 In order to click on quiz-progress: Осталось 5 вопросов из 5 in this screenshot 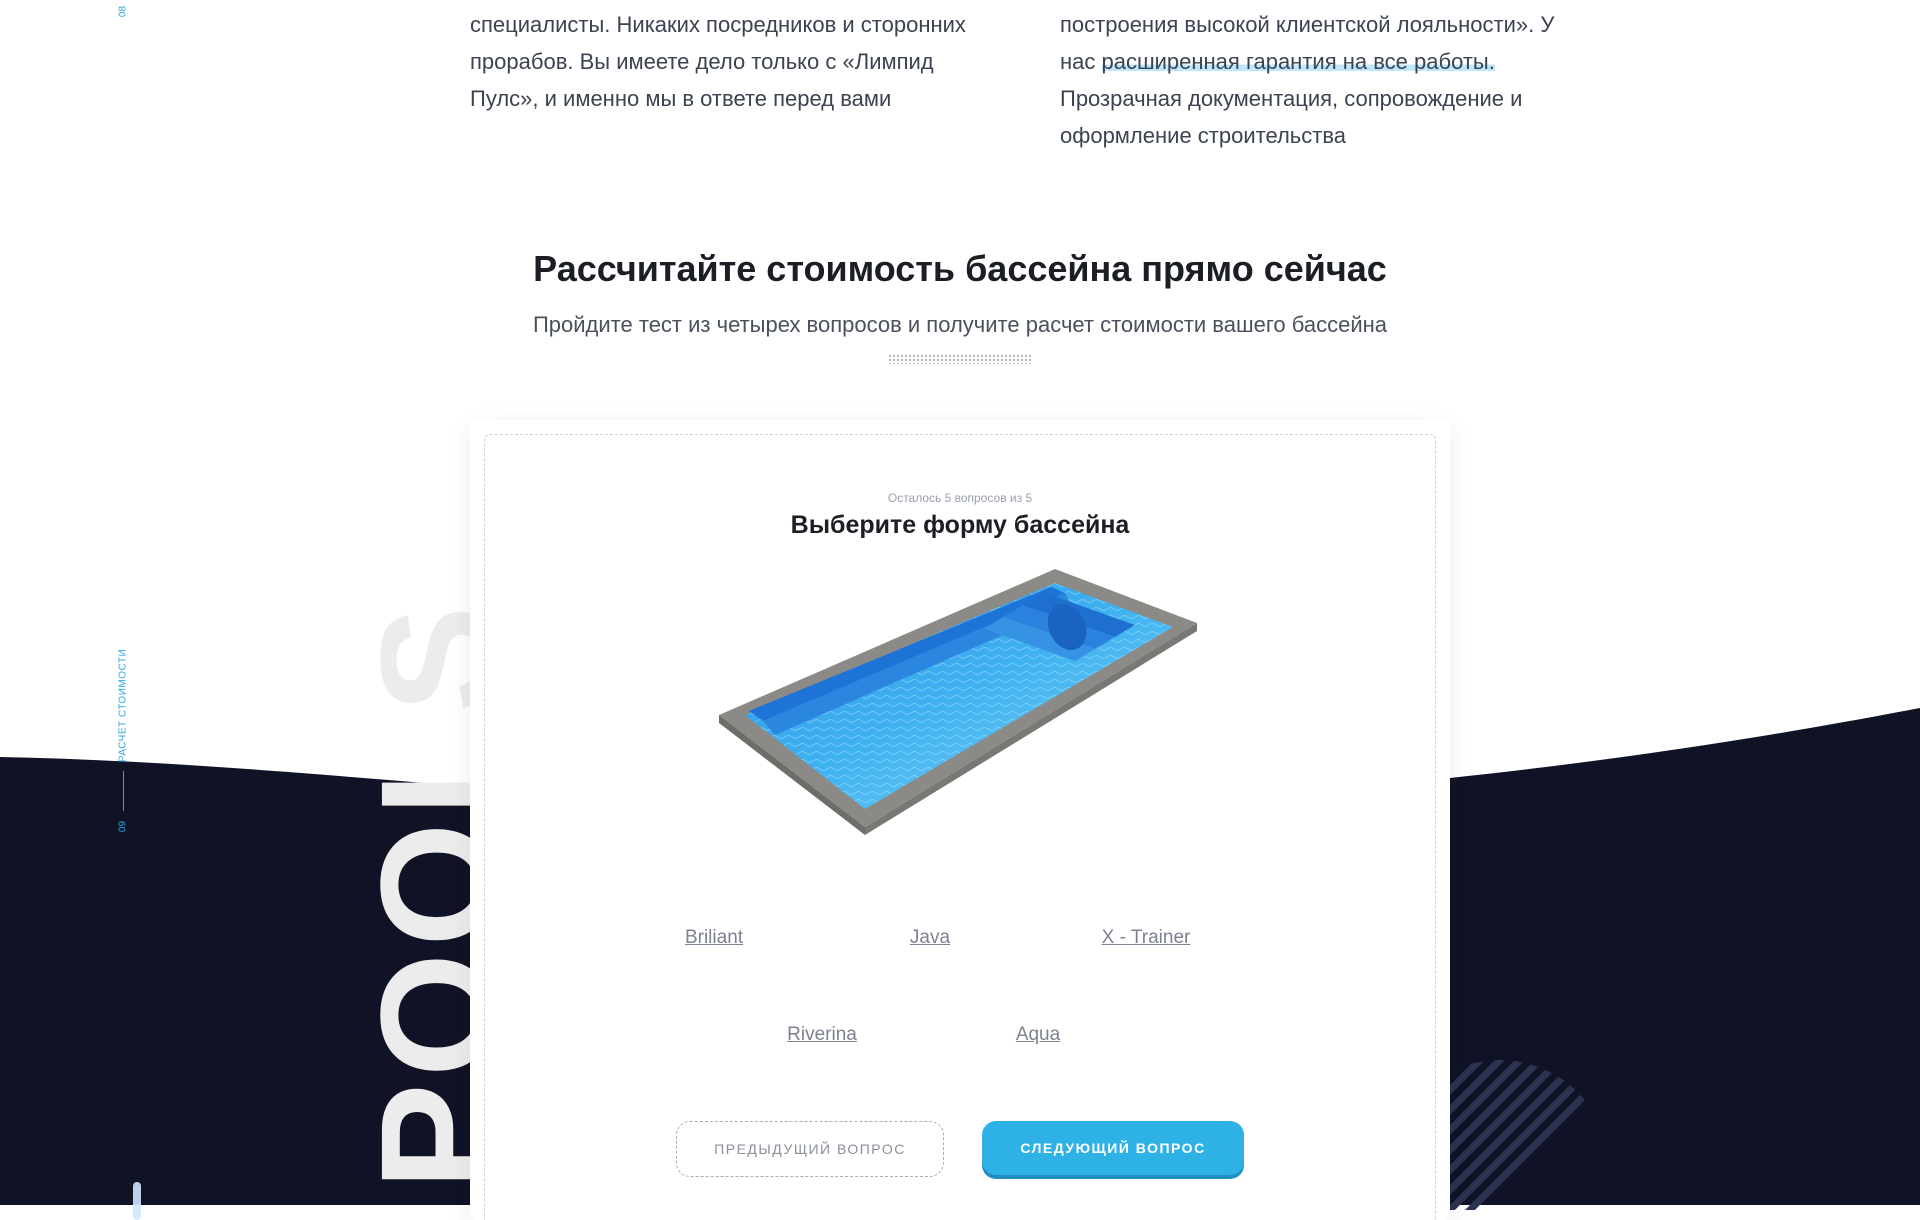, I will do `click(960, 498)`.